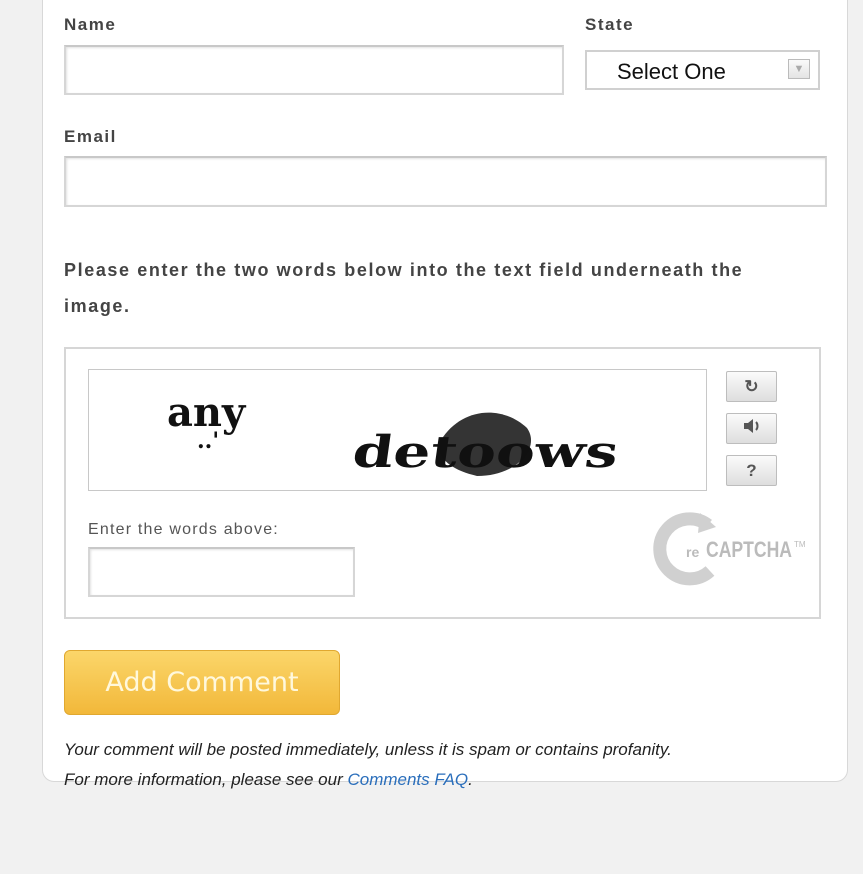 The image size is (863, 874). I want to click on help-button: ?, so click(751, 470).